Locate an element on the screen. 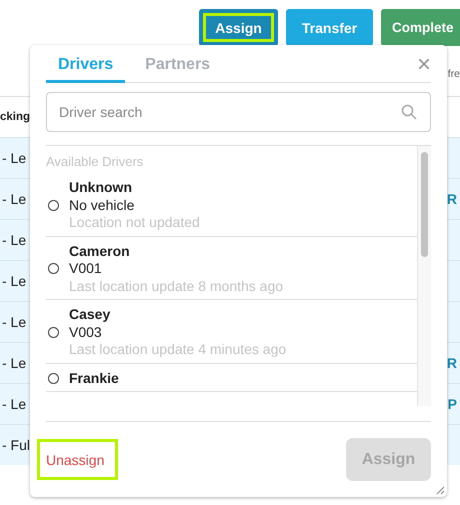 The height and width of the screenshot is (505, 460). column-header: cking is located at coordinates (15, 117).